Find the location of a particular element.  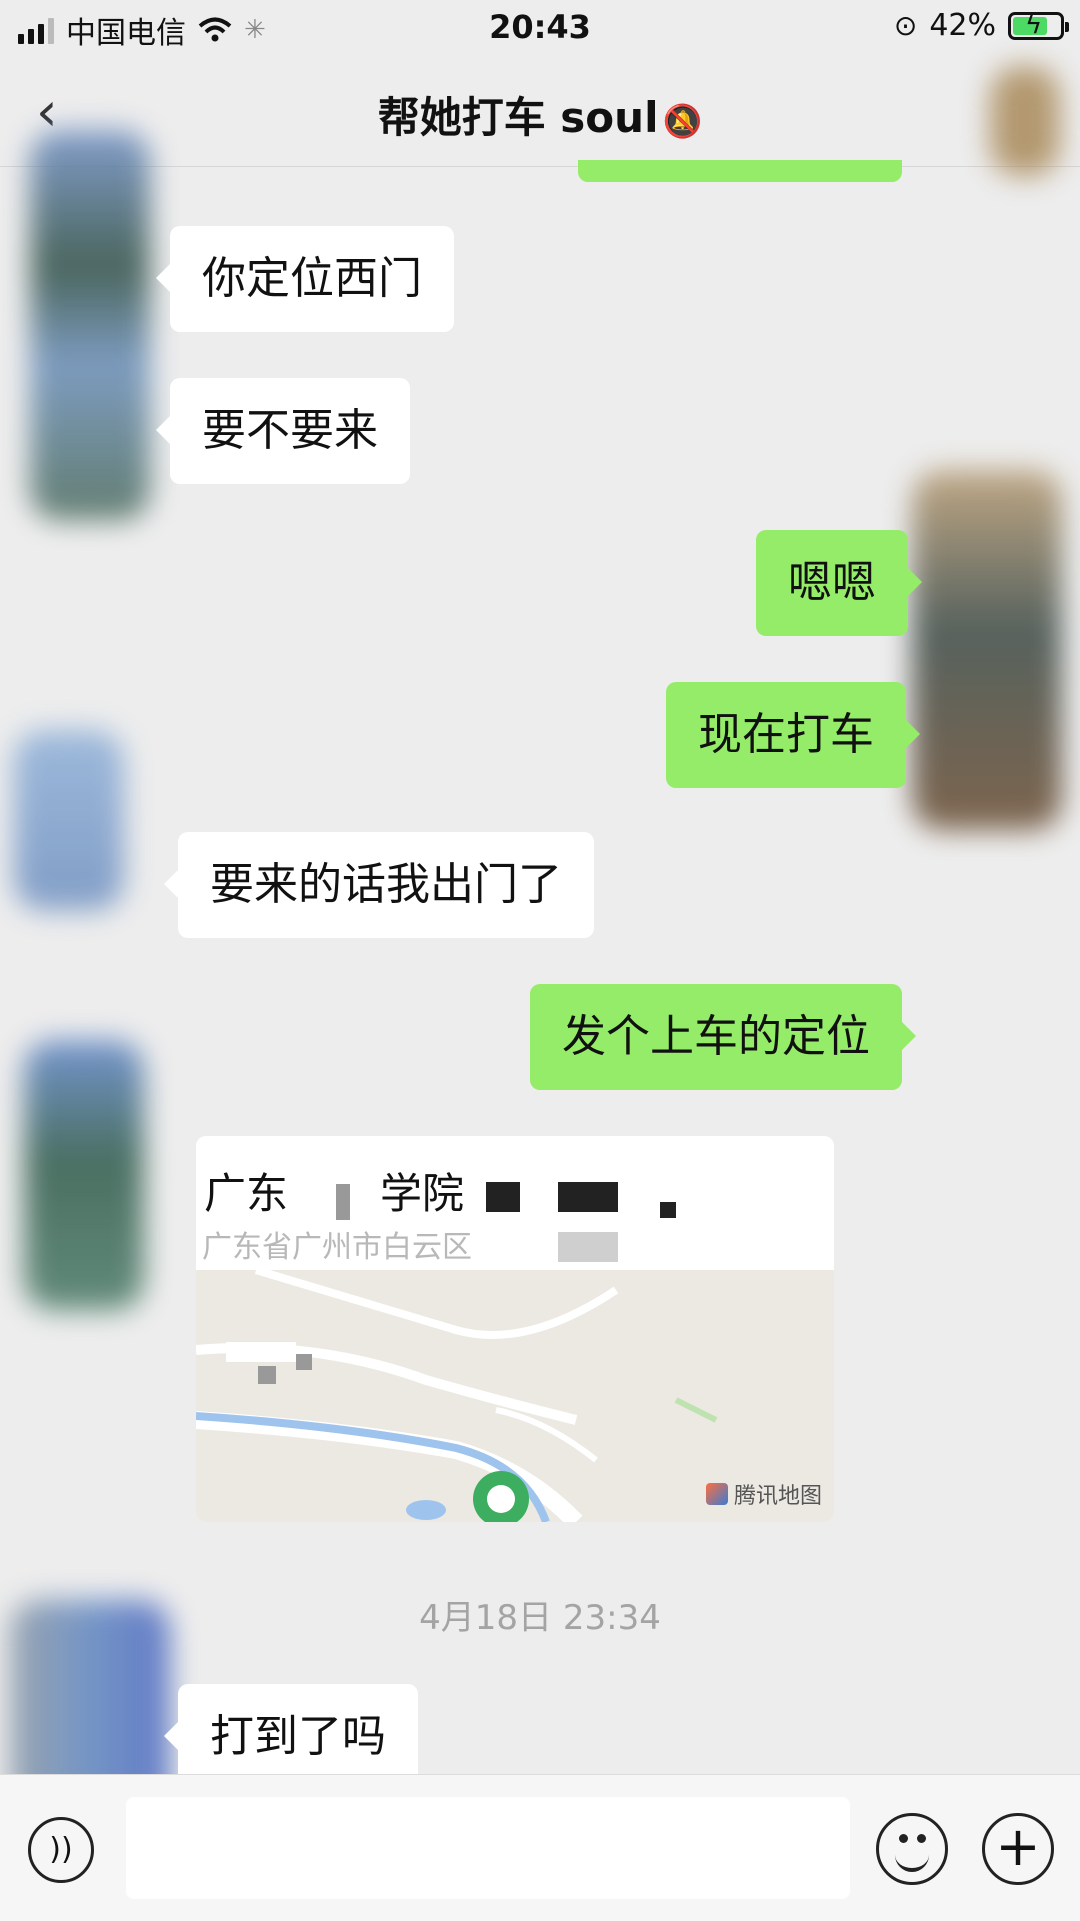

map-brand: 腾讯地图 is located at coordinates (763, 1494).